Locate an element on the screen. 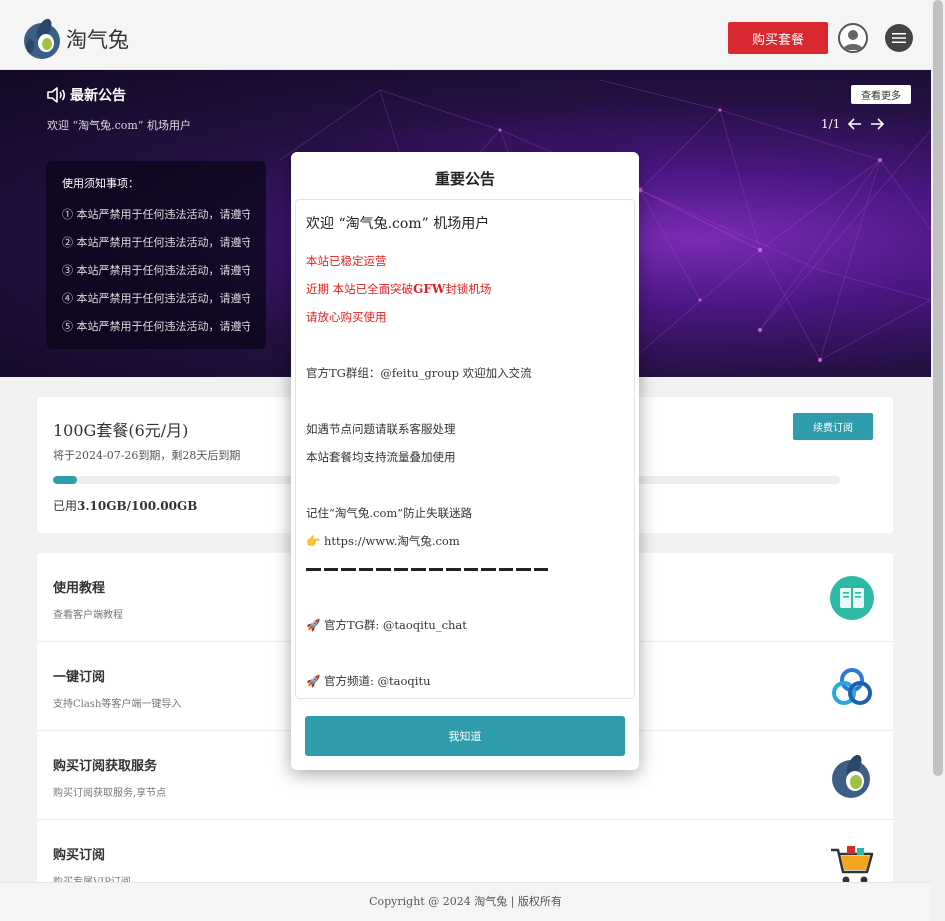 Image resolution: width=945 pixels, height=921 pixels. scrollbar-thumb is located at coordinates (938, 388).